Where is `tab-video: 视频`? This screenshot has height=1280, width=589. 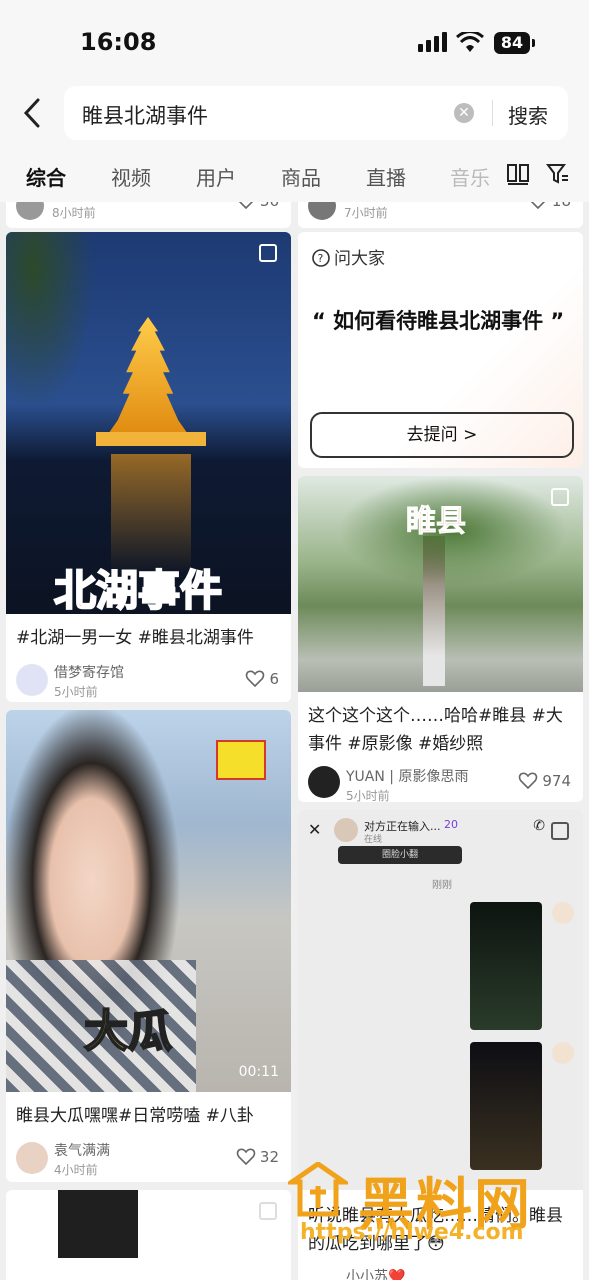 tab-video: 视频 is located at coordinates (131, 176).